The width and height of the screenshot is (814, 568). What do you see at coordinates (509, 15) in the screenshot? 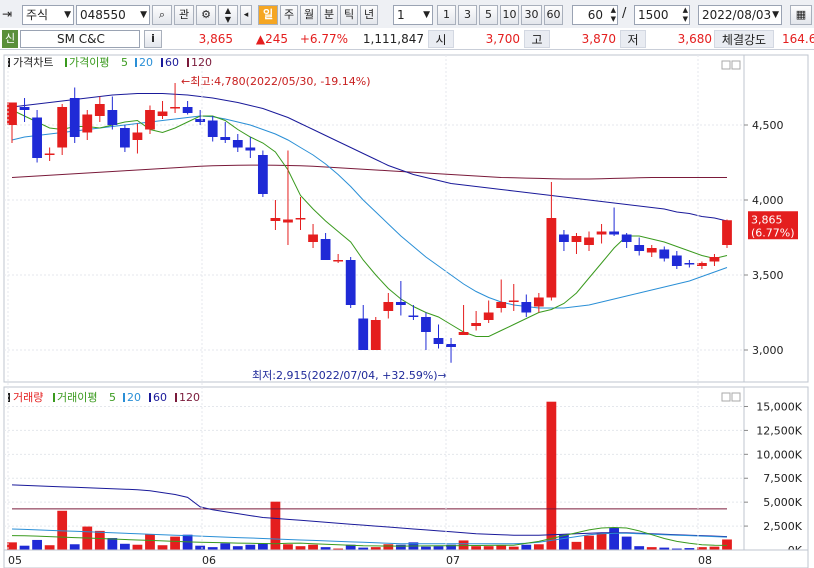
I see `interval-button: 10` at bounding box center [509, 15].